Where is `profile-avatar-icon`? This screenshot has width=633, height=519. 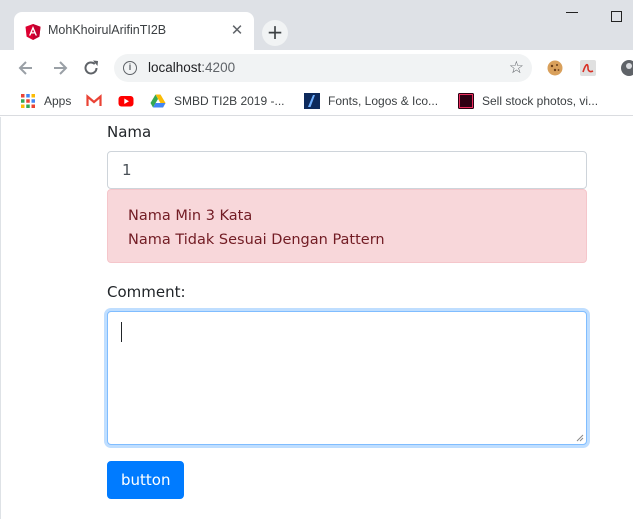 profile-avatar-icon is located at coordinates (626, 68).